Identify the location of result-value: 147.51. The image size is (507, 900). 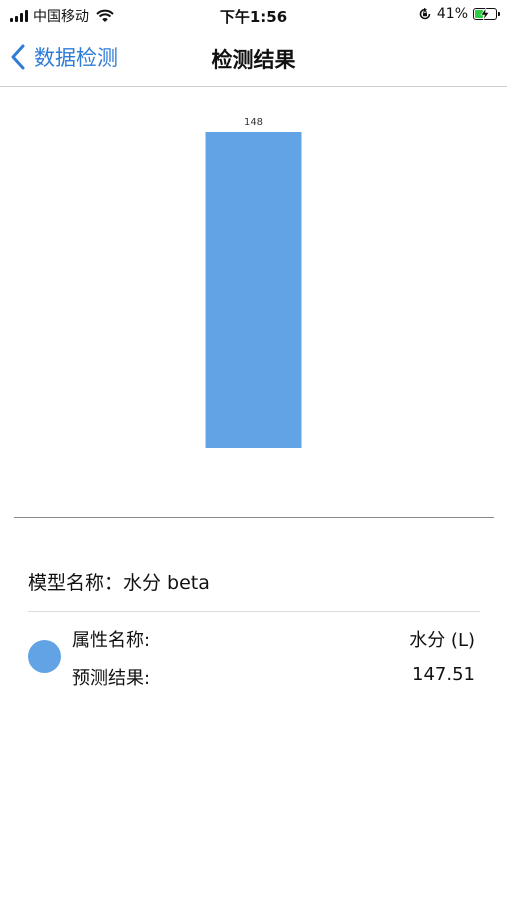
(443, 674).